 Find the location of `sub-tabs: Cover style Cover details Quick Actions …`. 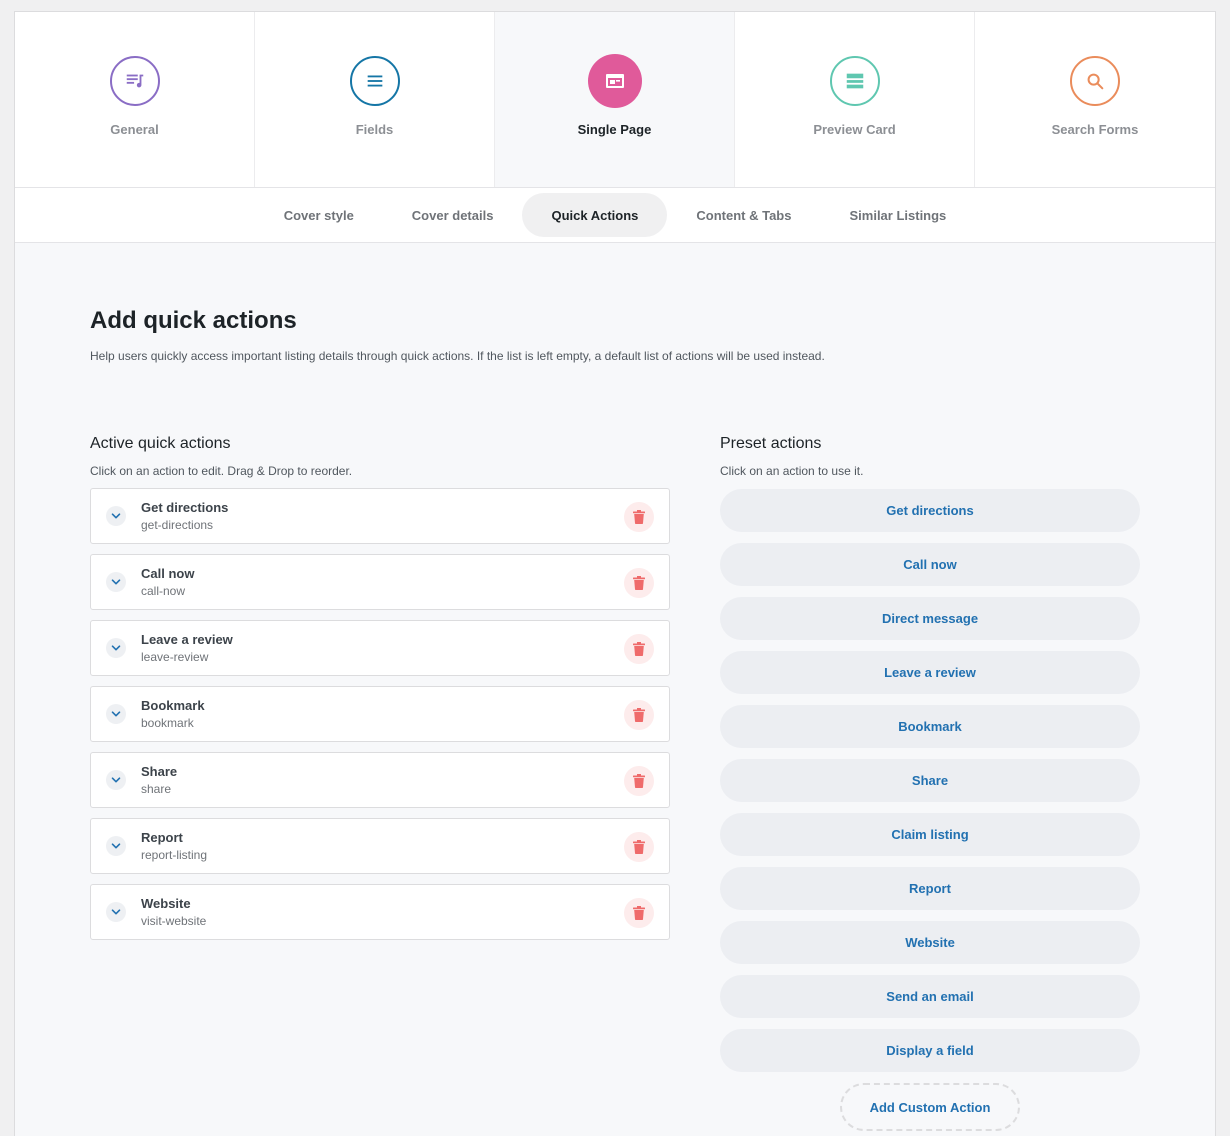

sub-tabs: Cover style Cover details Quick Actions … is located at coordinates (615, 215).